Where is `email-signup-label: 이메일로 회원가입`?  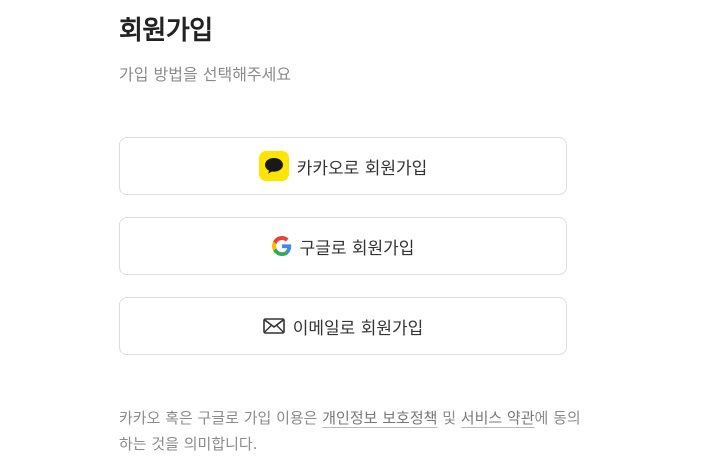 email-signup-label: 이메일로 회원가입 is located at coordinates (358, 328).